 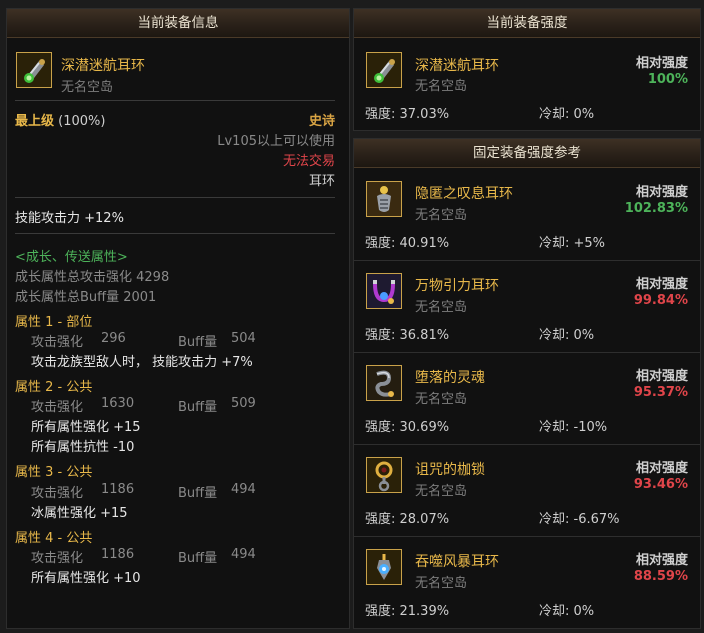 What do you see at coordinates (86, 297) in the screenshot?
I see `growth-buff: 成长属性总Buff量 2001` at bounding box center [86, 297].